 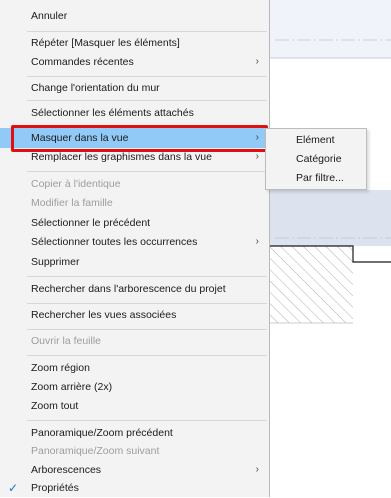 I want to click on menu-item-label: Remplacer les graphismes dans la vue, so click(x=121, y=157).